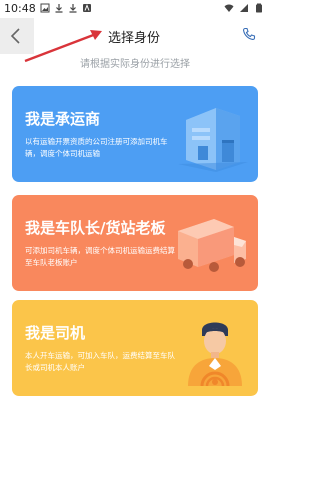 The width and height of the screenshot is (320, 480). Describe the element at coordinates (20, 8) in the screenshot. I see `status-time: 10:48` at that location.